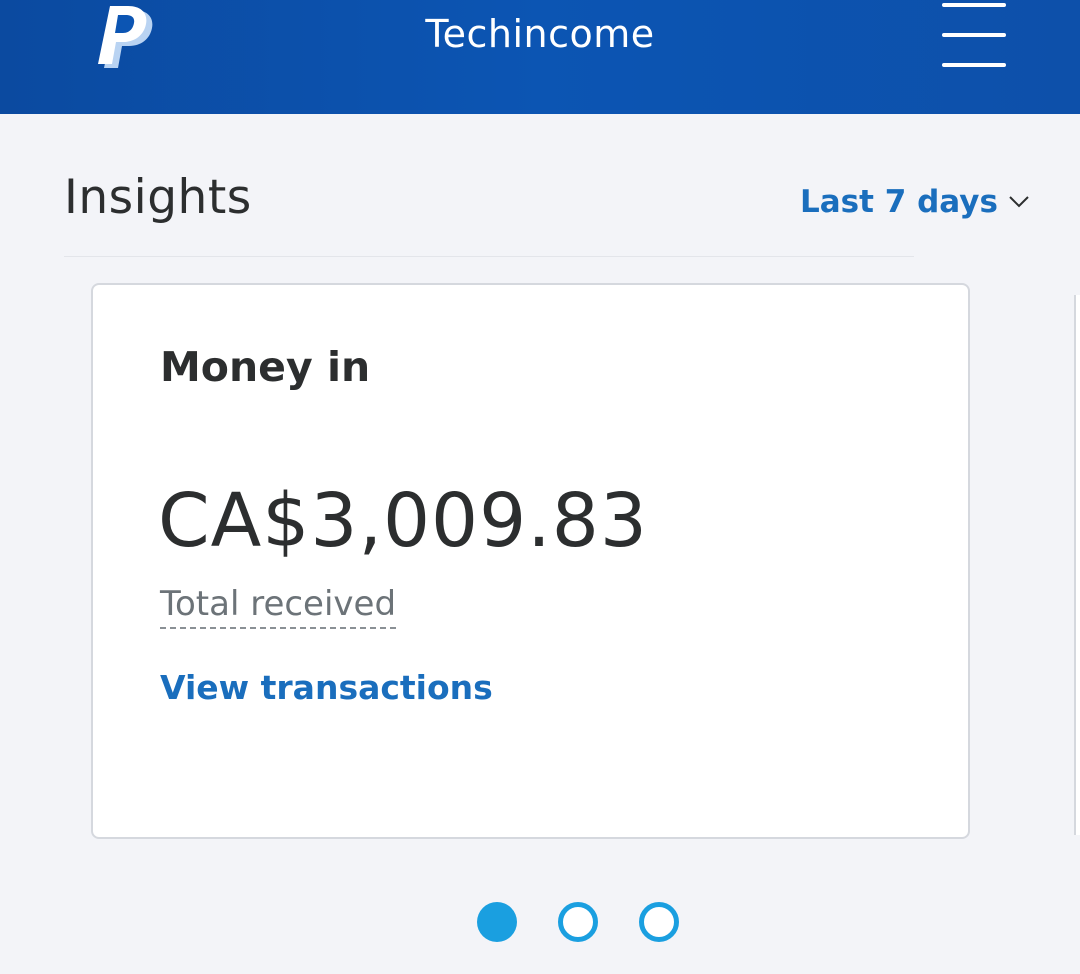 This screenshot has height=974, width=1080. What do you see at coordinates (489, 256) in the screenshot?
I see `section-divider` at bounding box center [489, 256].